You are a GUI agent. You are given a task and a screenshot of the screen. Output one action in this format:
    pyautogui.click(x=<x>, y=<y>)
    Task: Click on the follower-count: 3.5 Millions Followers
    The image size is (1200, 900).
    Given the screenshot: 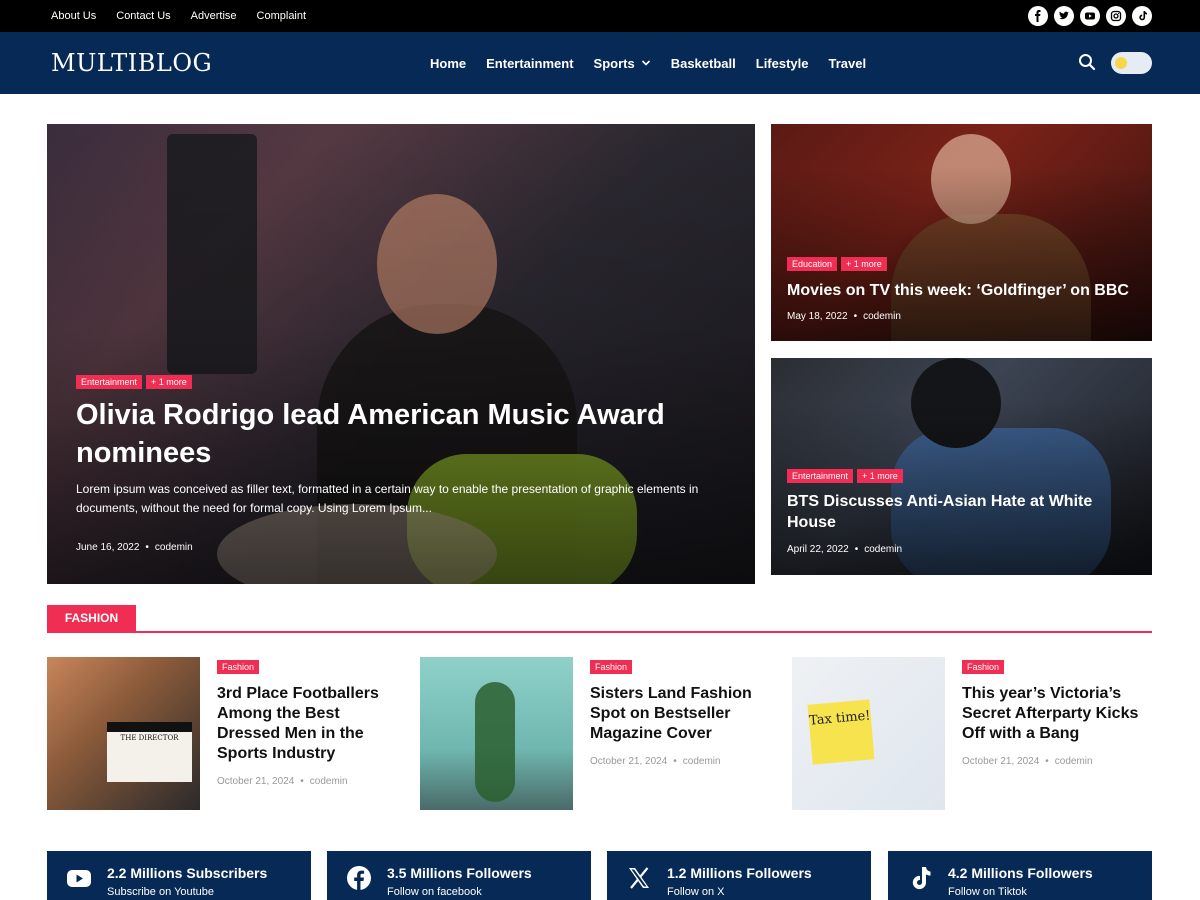 What is the action you would take?
    pyautogui.click(x=459, y=873)
    